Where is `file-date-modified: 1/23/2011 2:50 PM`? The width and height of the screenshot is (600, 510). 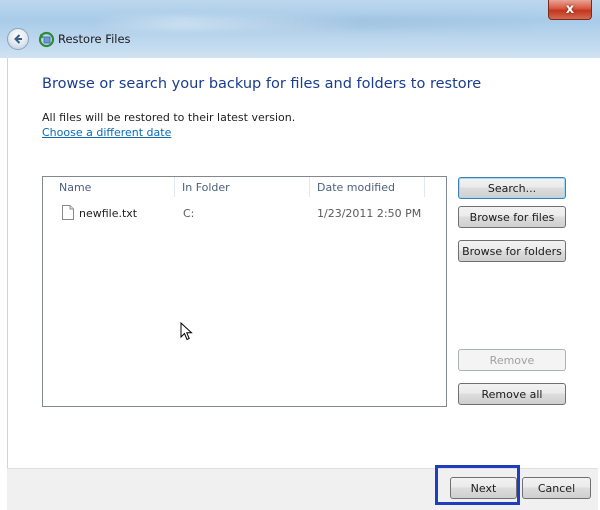
file-date-modified: 1/23/2011 2:50 PM is located at coordinates (369, 213).